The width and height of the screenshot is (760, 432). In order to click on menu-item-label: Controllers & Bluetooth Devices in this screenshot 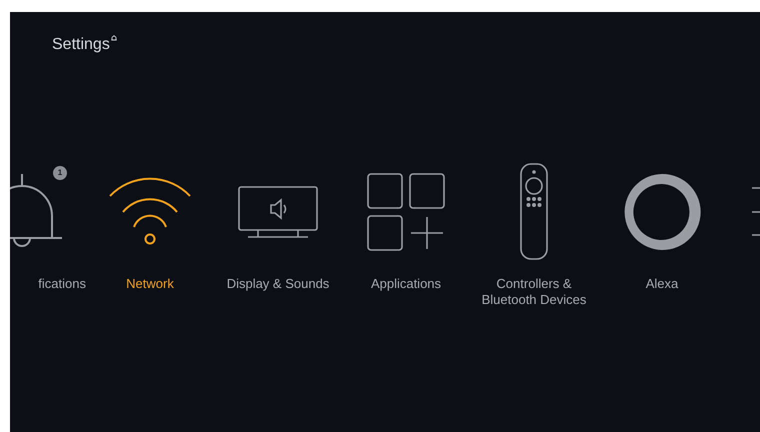, I will do `click(534, 292)`.